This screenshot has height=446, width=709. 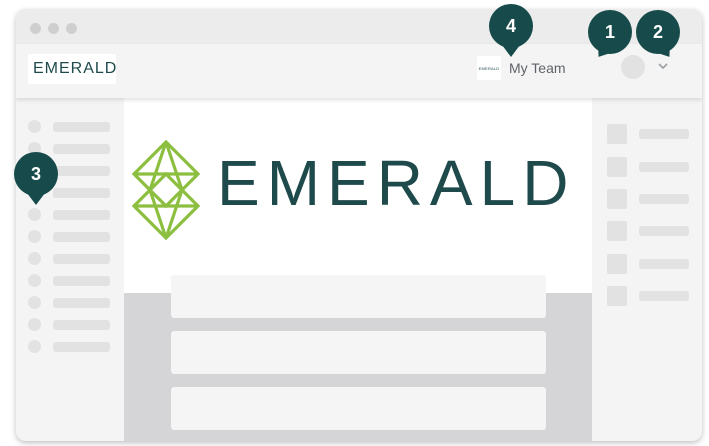 I want to click on team-logo: EMERALD, so click(x=489, y=68).